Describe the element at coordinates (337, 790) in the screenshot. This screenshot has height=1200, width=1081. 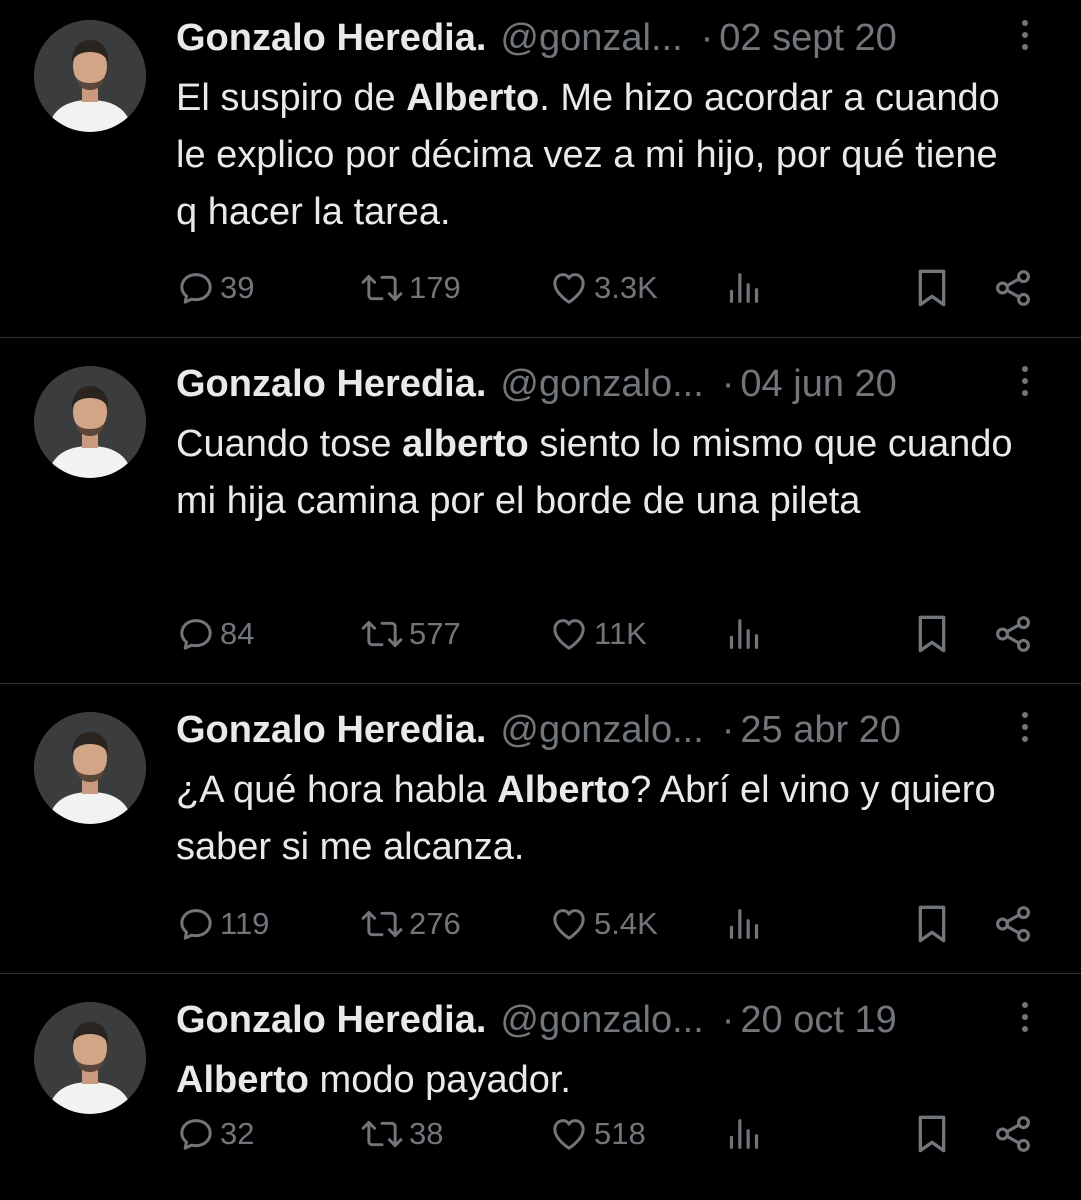
I see `text-segment: ¿A qué hora habla` at that location.